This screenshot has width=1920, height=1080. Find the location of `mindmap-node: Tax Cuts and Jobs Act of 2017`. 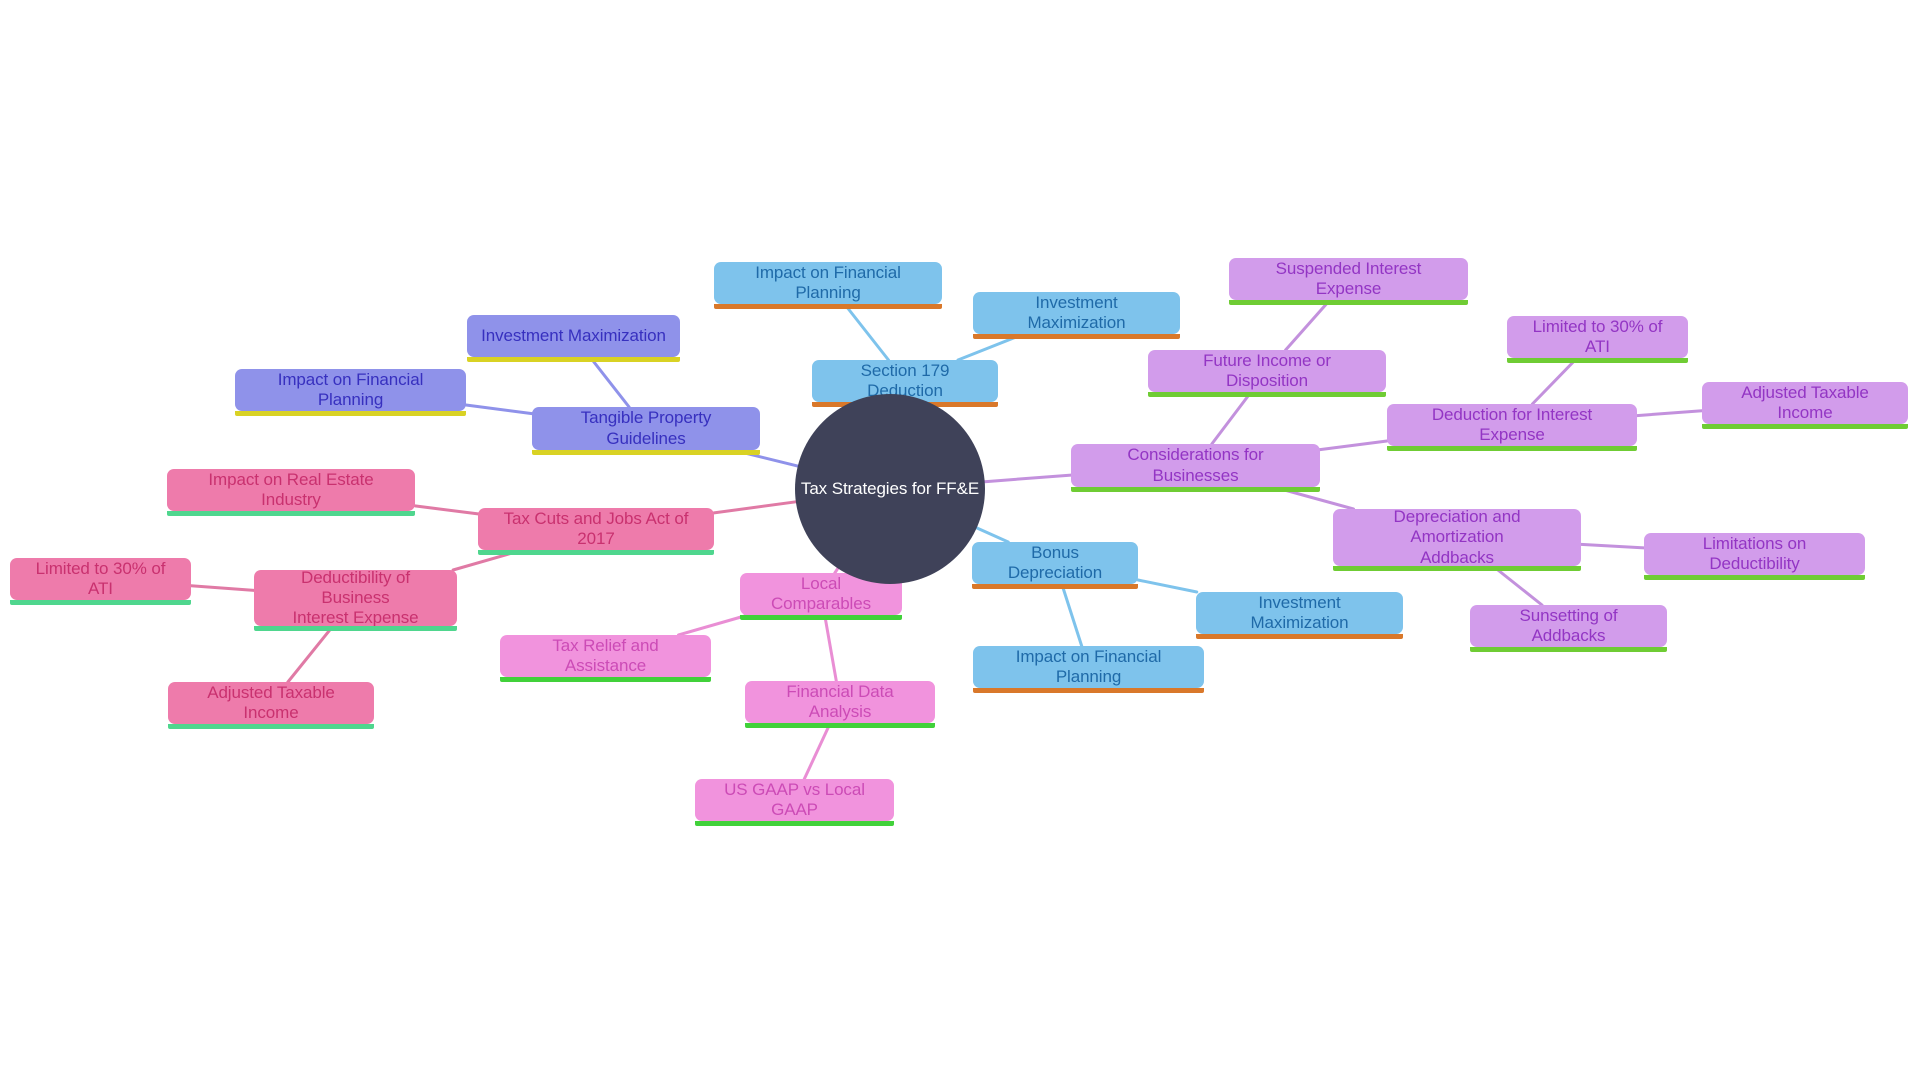

mindmap-node: Tax Cuts and Jobs Act of 2017 is located at coordinates (596, 531).